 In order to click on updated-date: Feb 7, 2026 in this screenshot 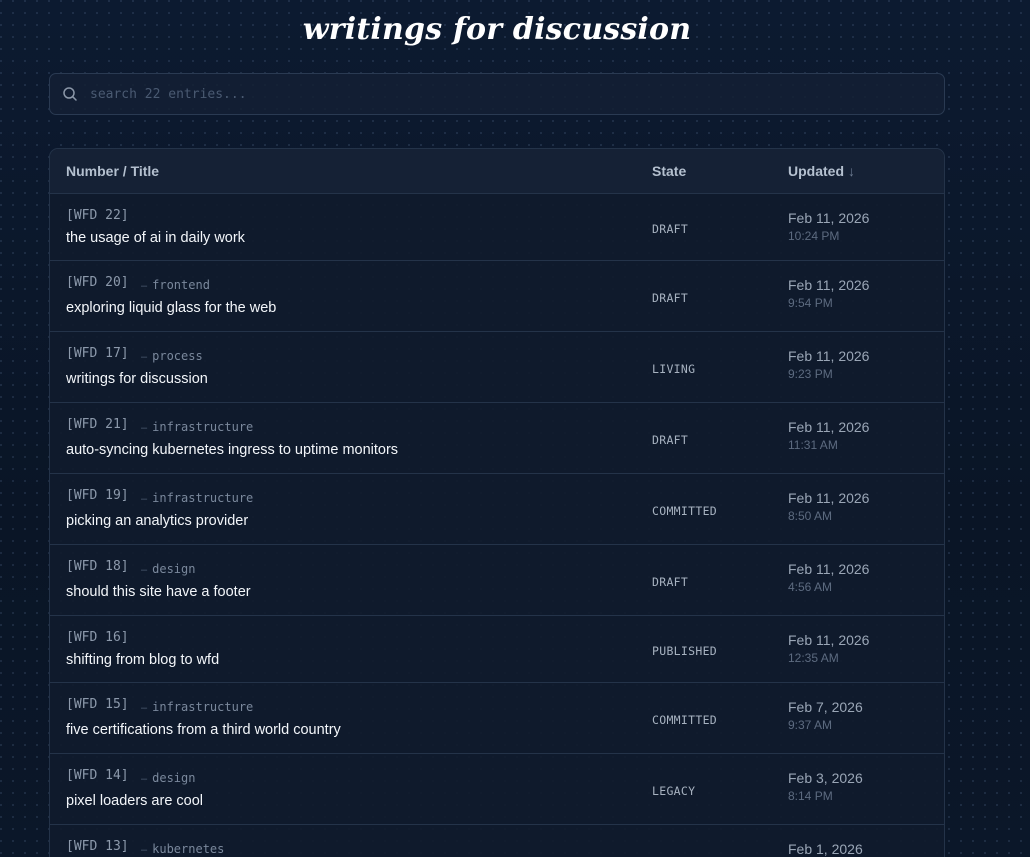, I will do `click(825, 707)`.